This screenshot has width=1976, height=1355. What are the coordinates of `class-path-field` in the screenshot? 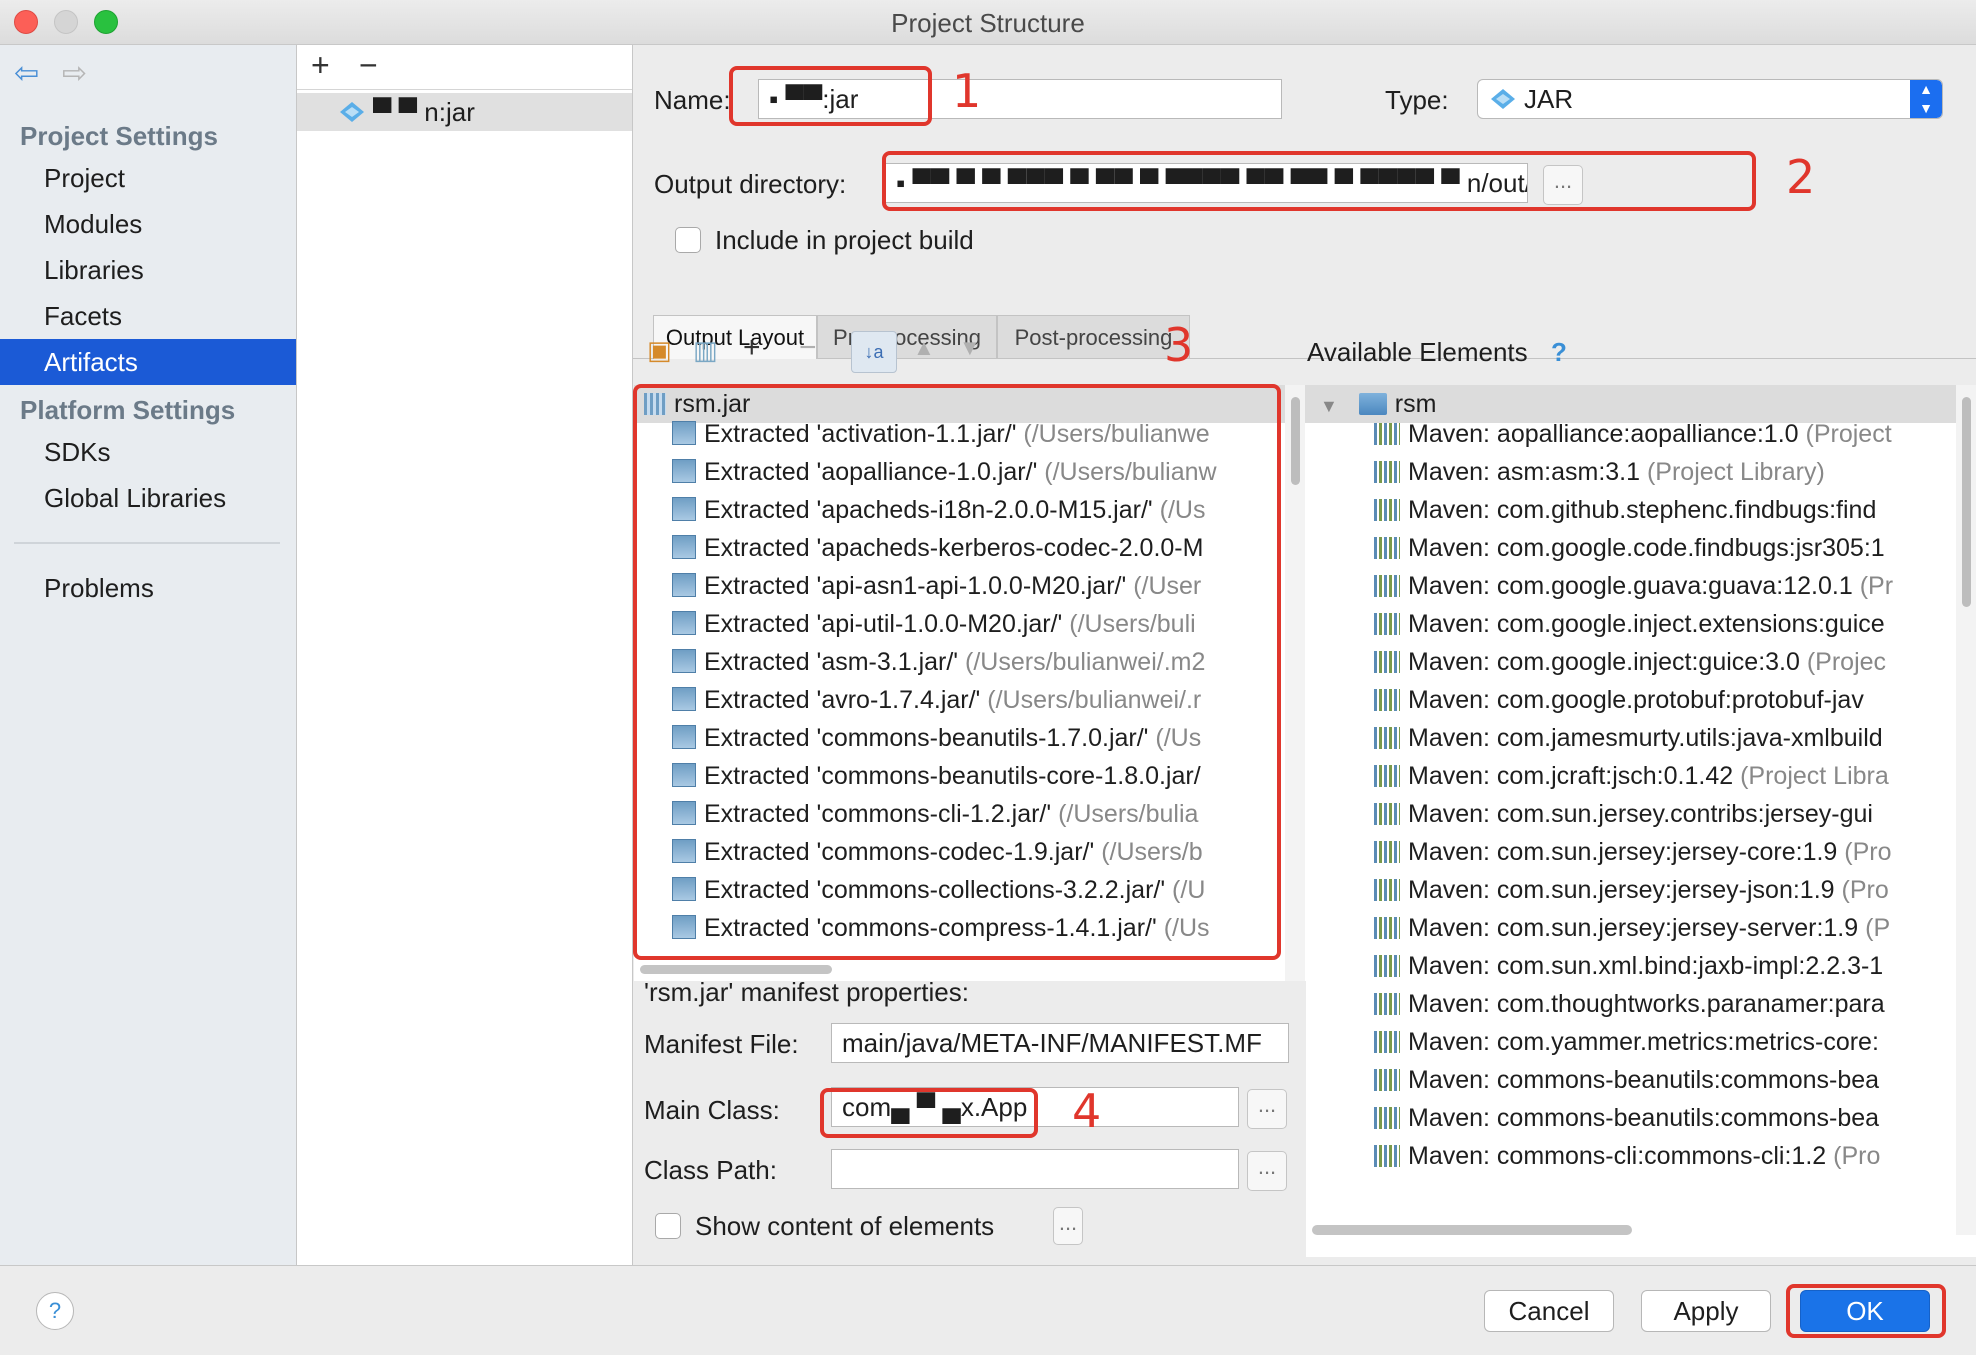 It's located at (1035, 1169).